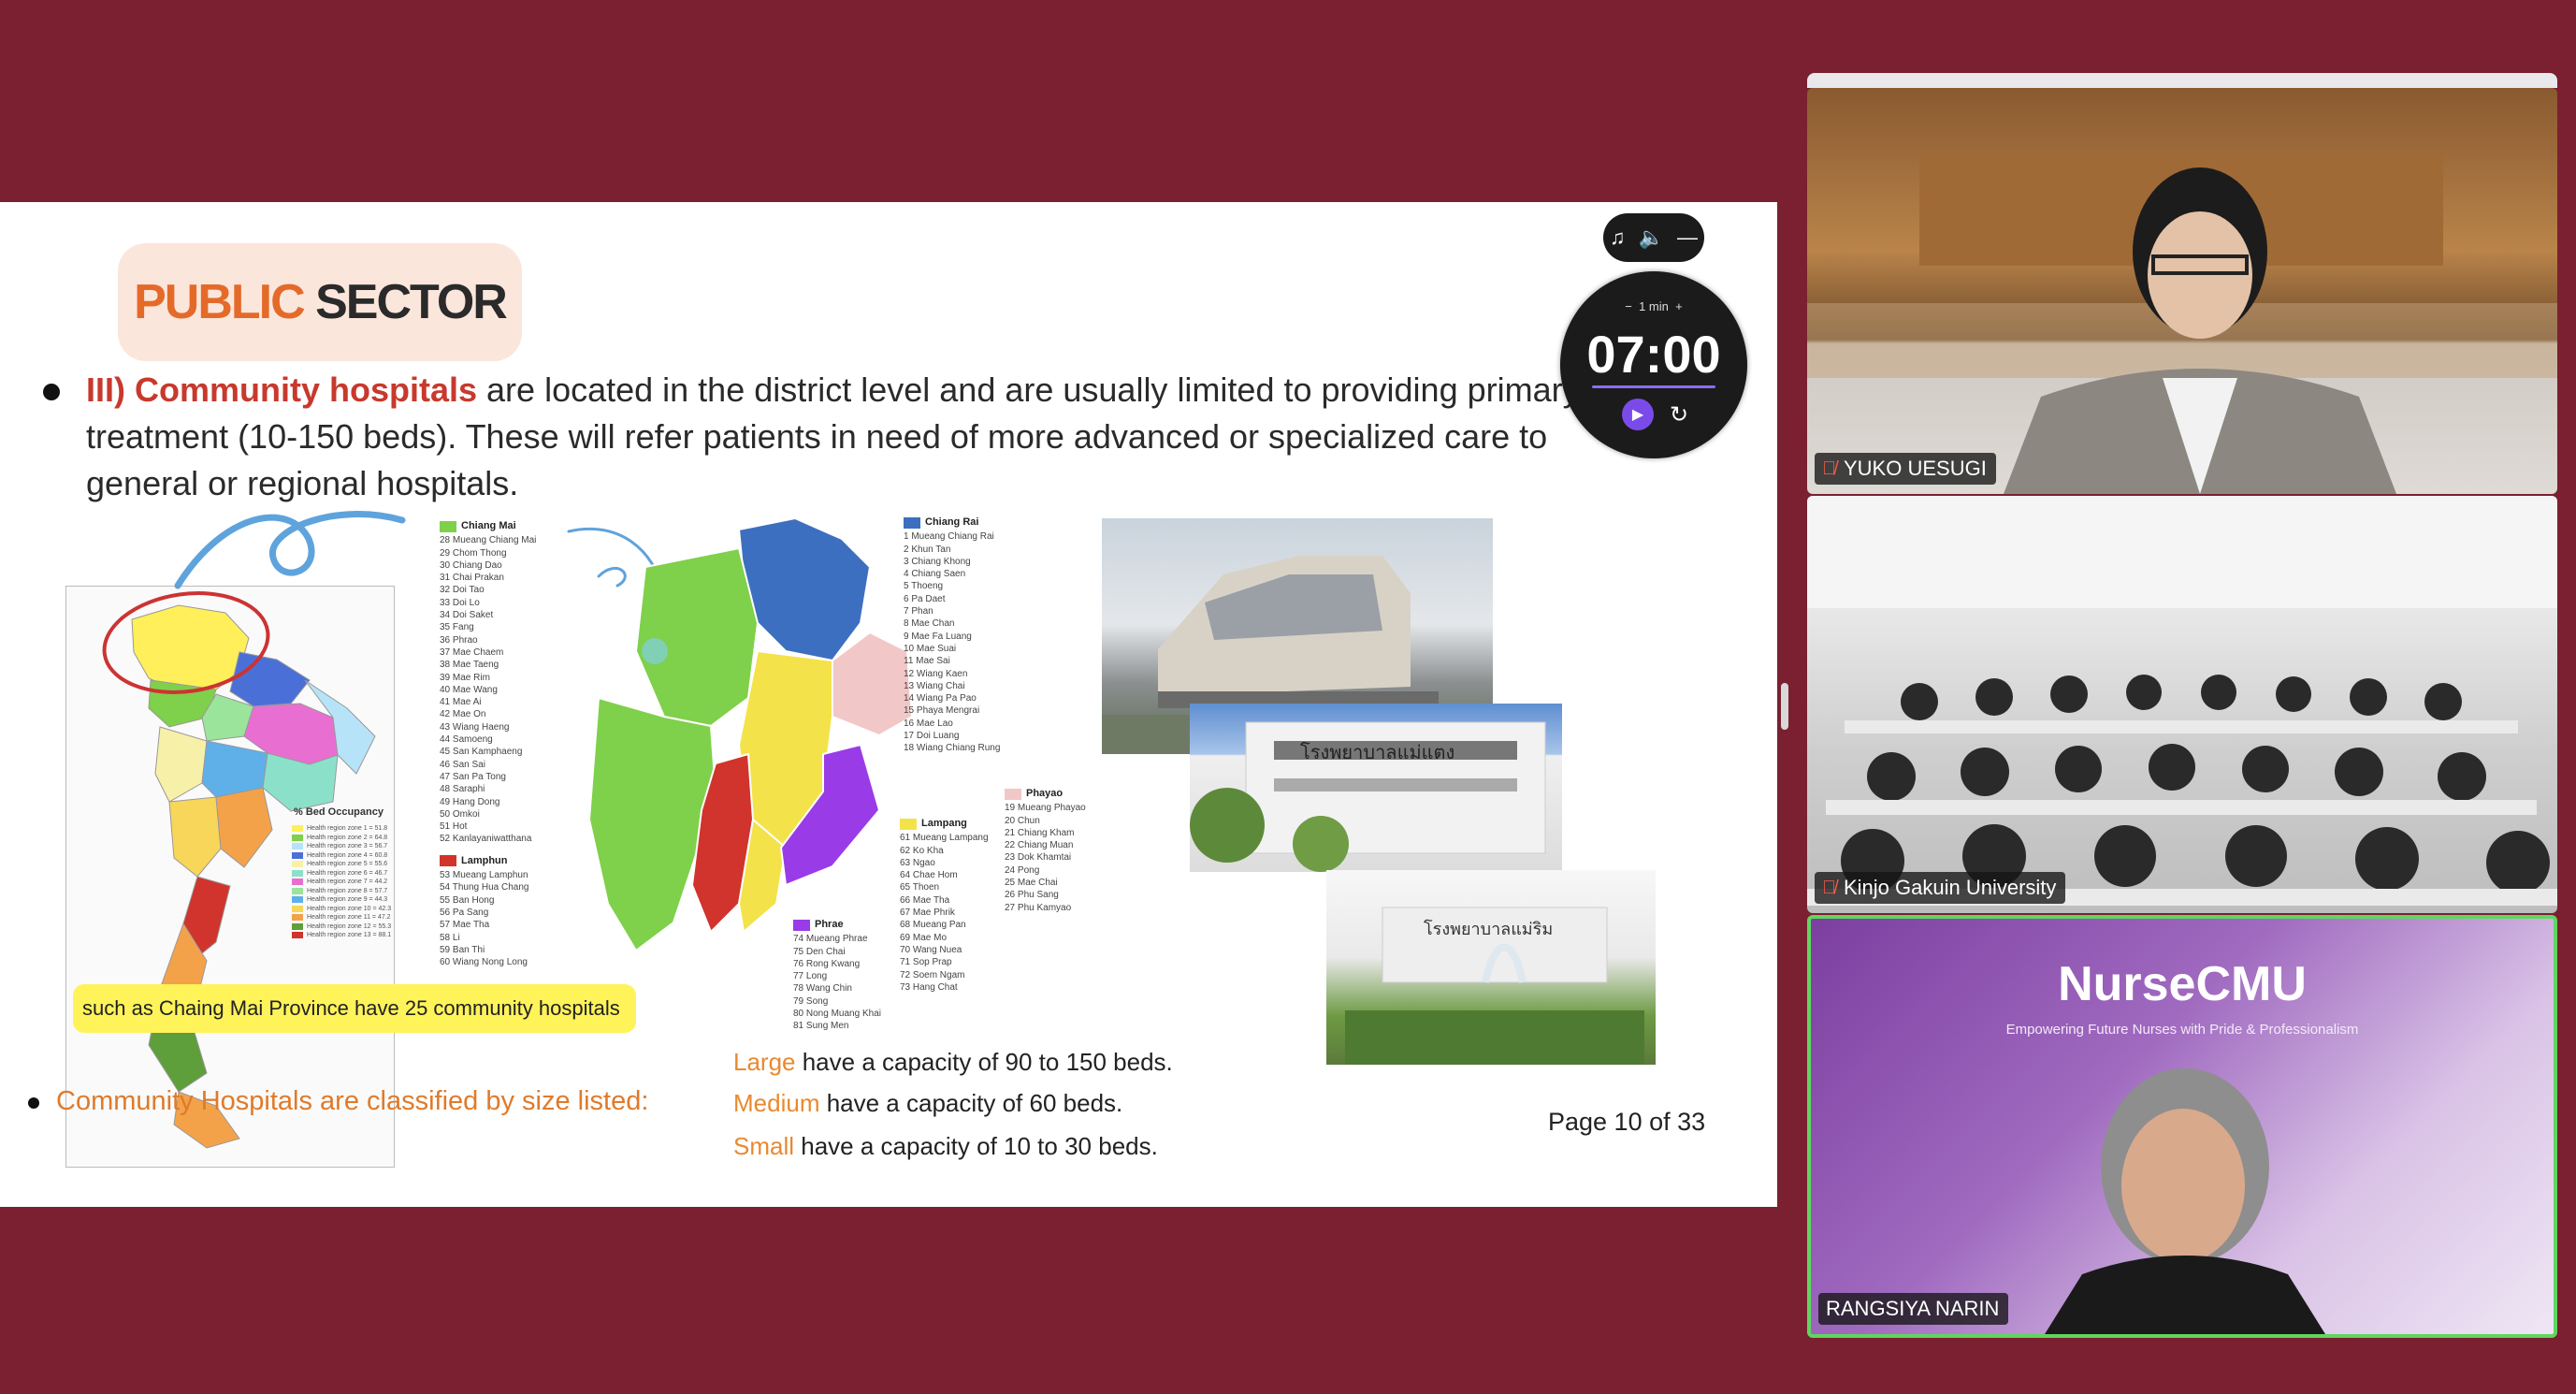 The image size is (2576, 1394). I want to click on district-item: 40 Mae Wang, so click(469, 689).